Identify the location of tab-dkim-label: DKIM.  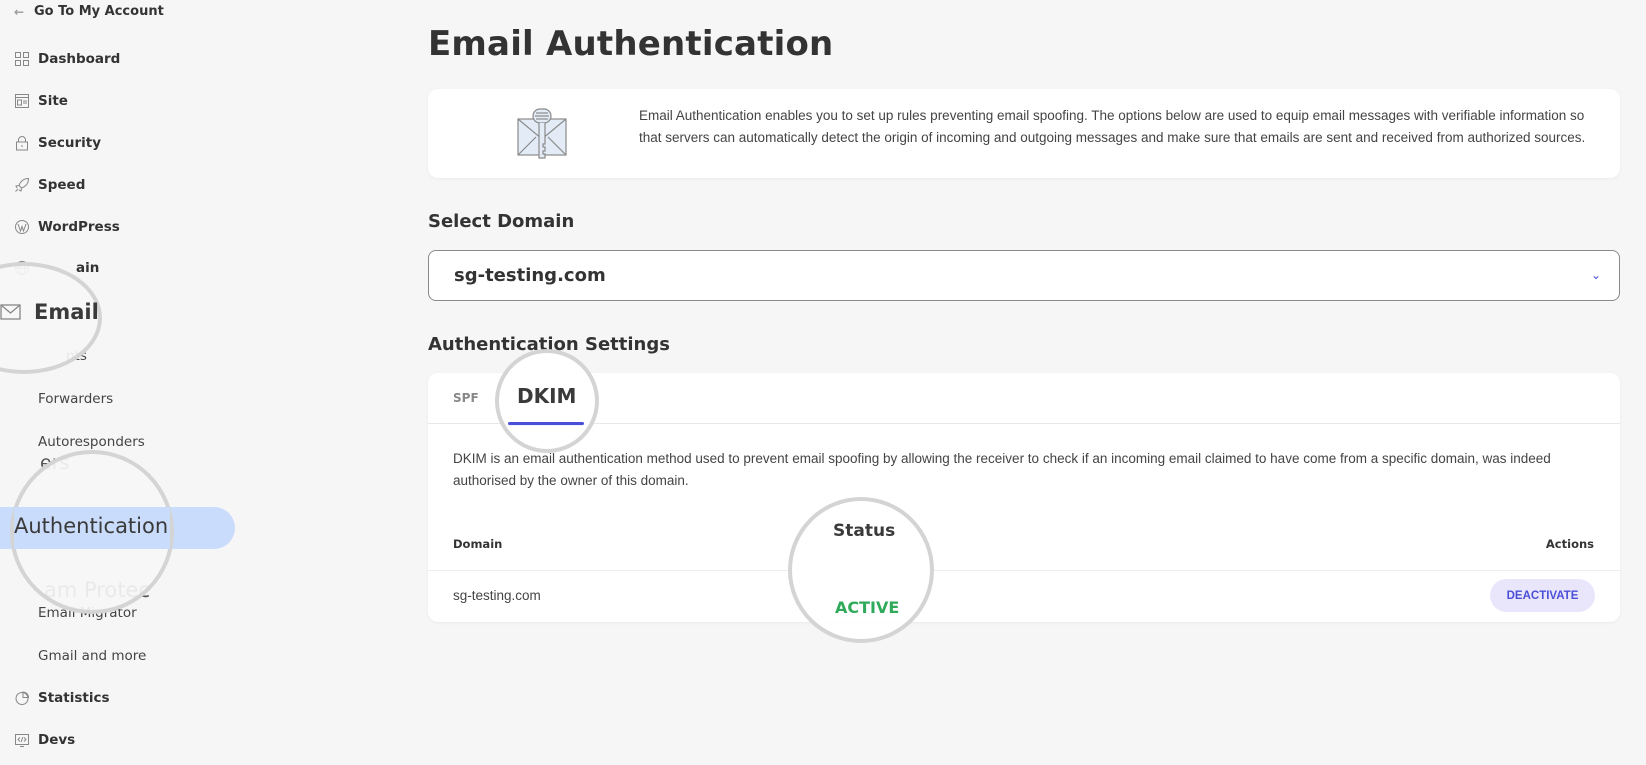
(546, 396).